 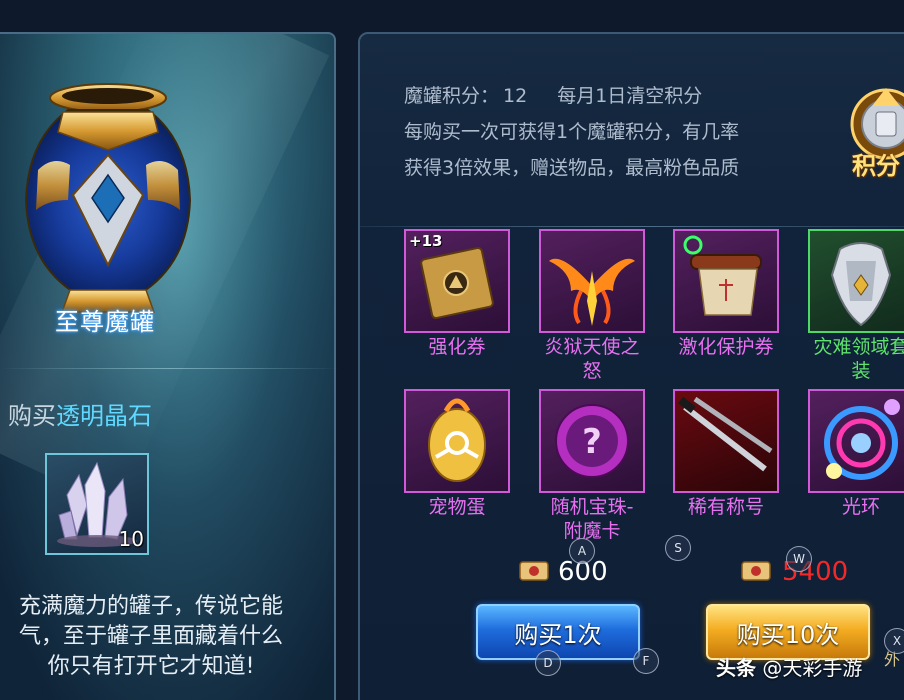 I want to click on reward-item-name: 灾难领域套装, so click(x=856, y=359).